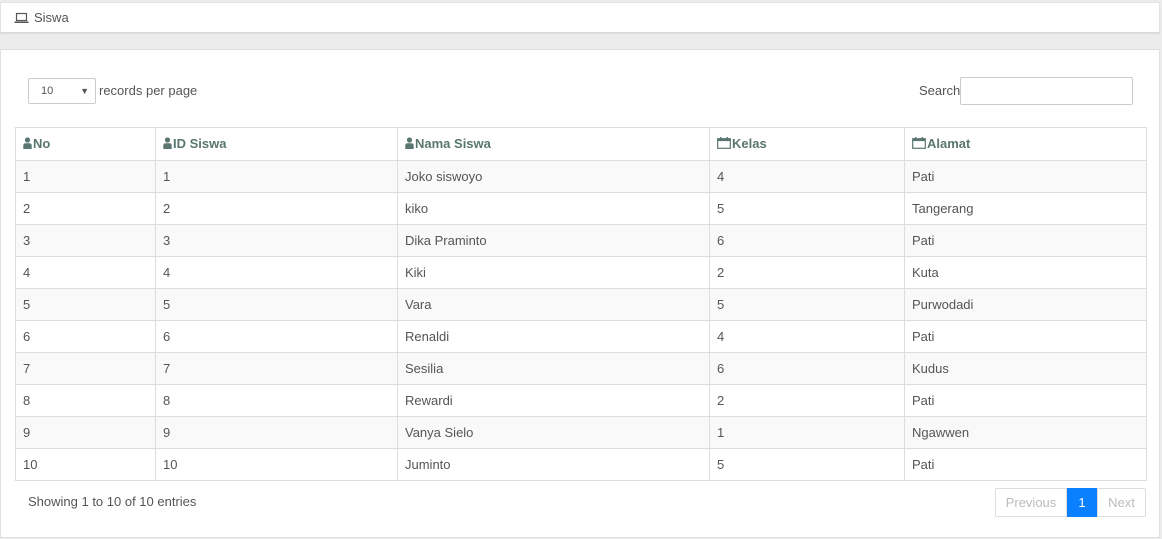 The width and height of the screenshot is (1162, 539). Describe the element at coordinates (553, 272) in the screenshot. I see `table-cell: Kiki` at that location.